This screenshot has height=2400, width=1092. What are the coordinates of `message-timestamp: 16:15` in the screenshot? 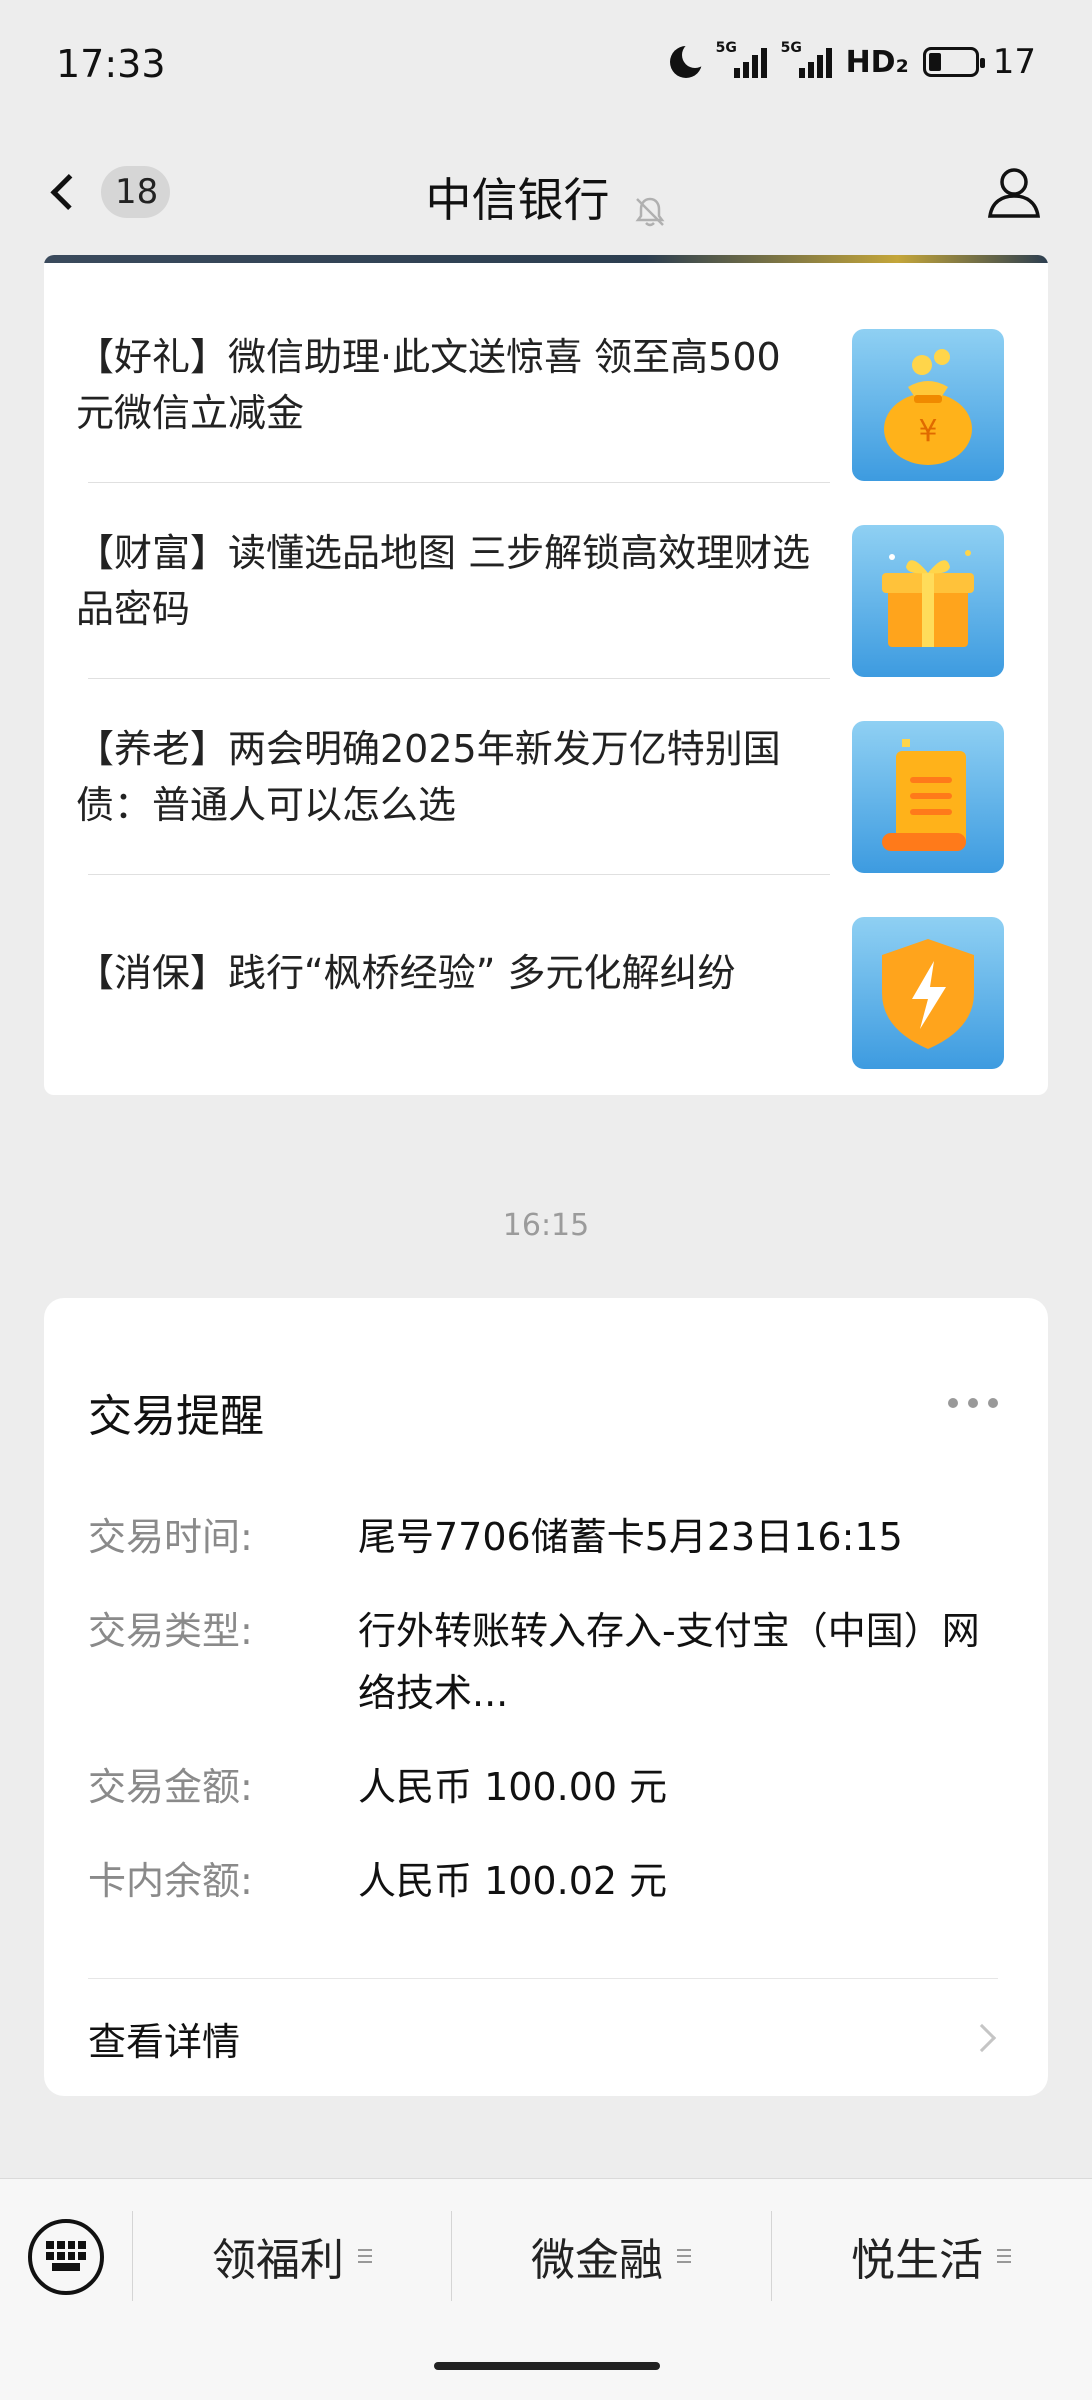 It's located at (546, 1225).